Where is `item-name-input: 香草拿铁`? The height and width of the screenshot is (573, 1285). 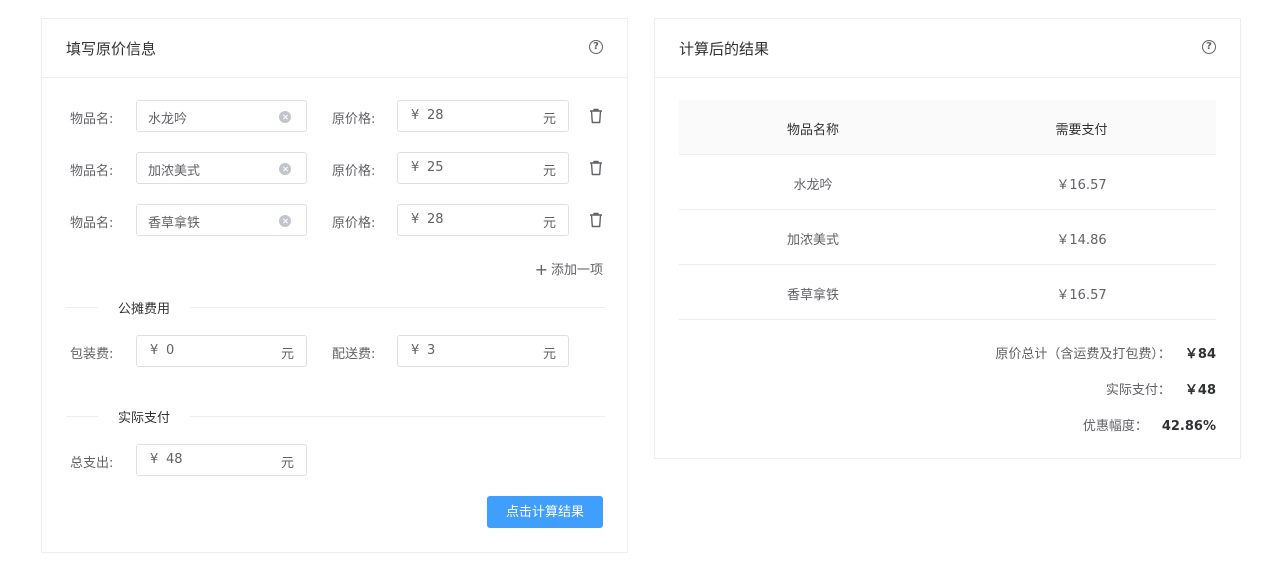
item-name-input: 香草拿铁 is located at coordinates (221, 220).